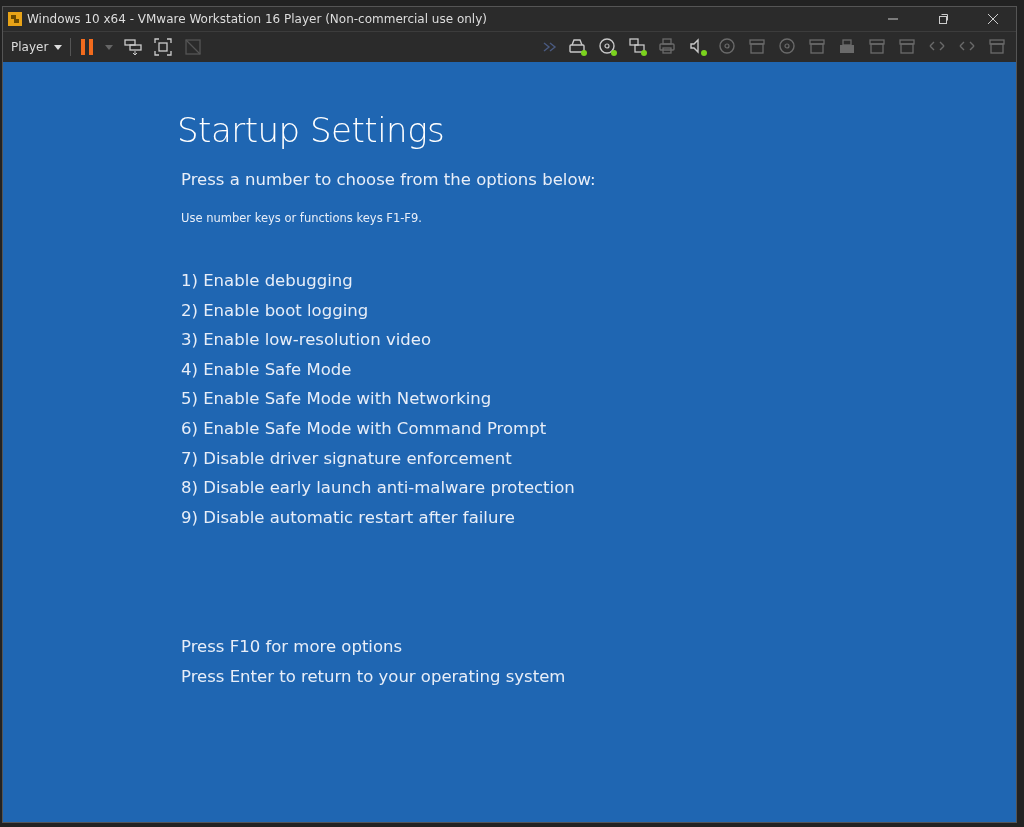 This screenshot has height=827, width=1024. Describe the element at coordinates (943, 19) in the screenshot. I see `restore-icon` at that location.